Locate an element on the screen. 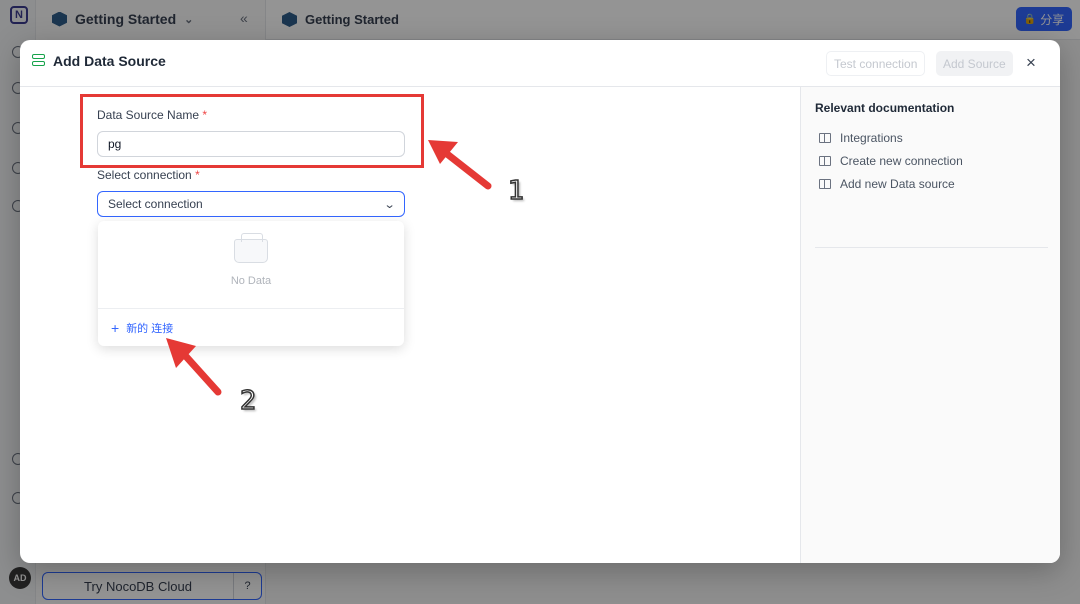 The width and height of the screenshot is (1080, 604). required-mark: * is located at coordinates (197, 175).